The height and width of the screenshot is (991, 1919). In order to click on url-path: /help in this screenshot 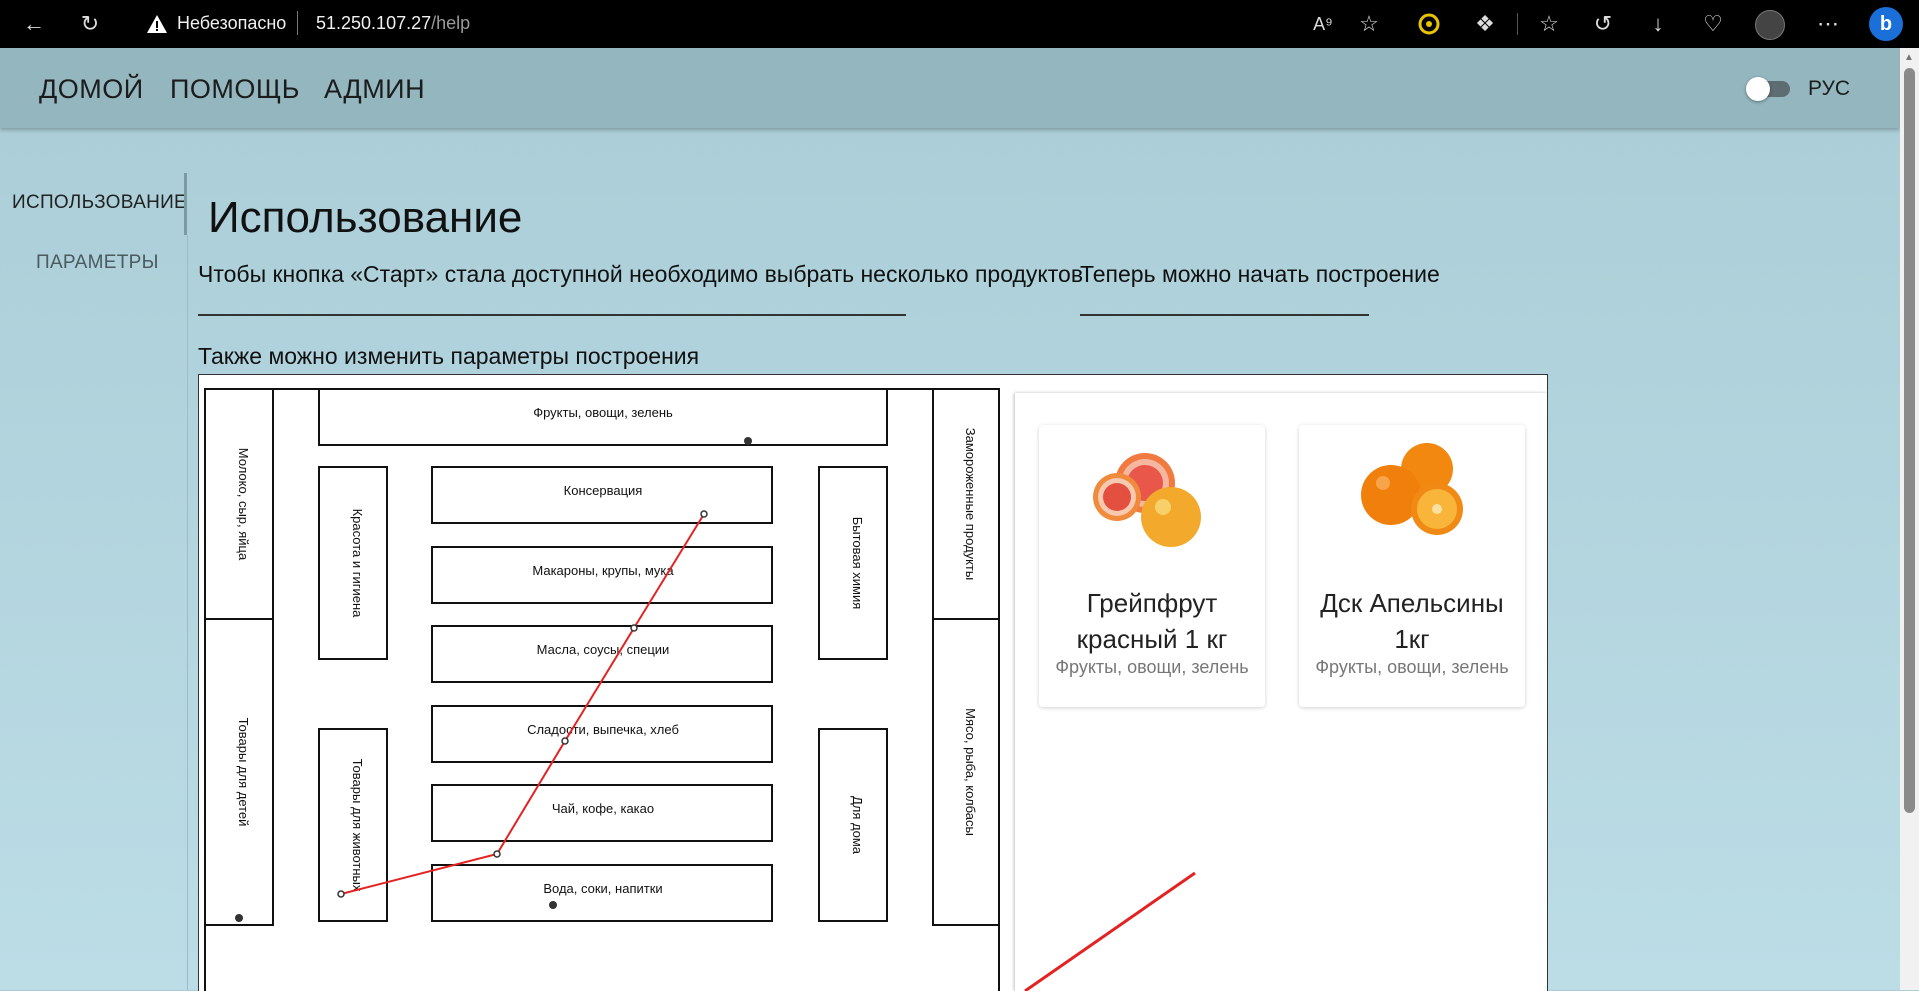, I will do `click(451, 23)`.